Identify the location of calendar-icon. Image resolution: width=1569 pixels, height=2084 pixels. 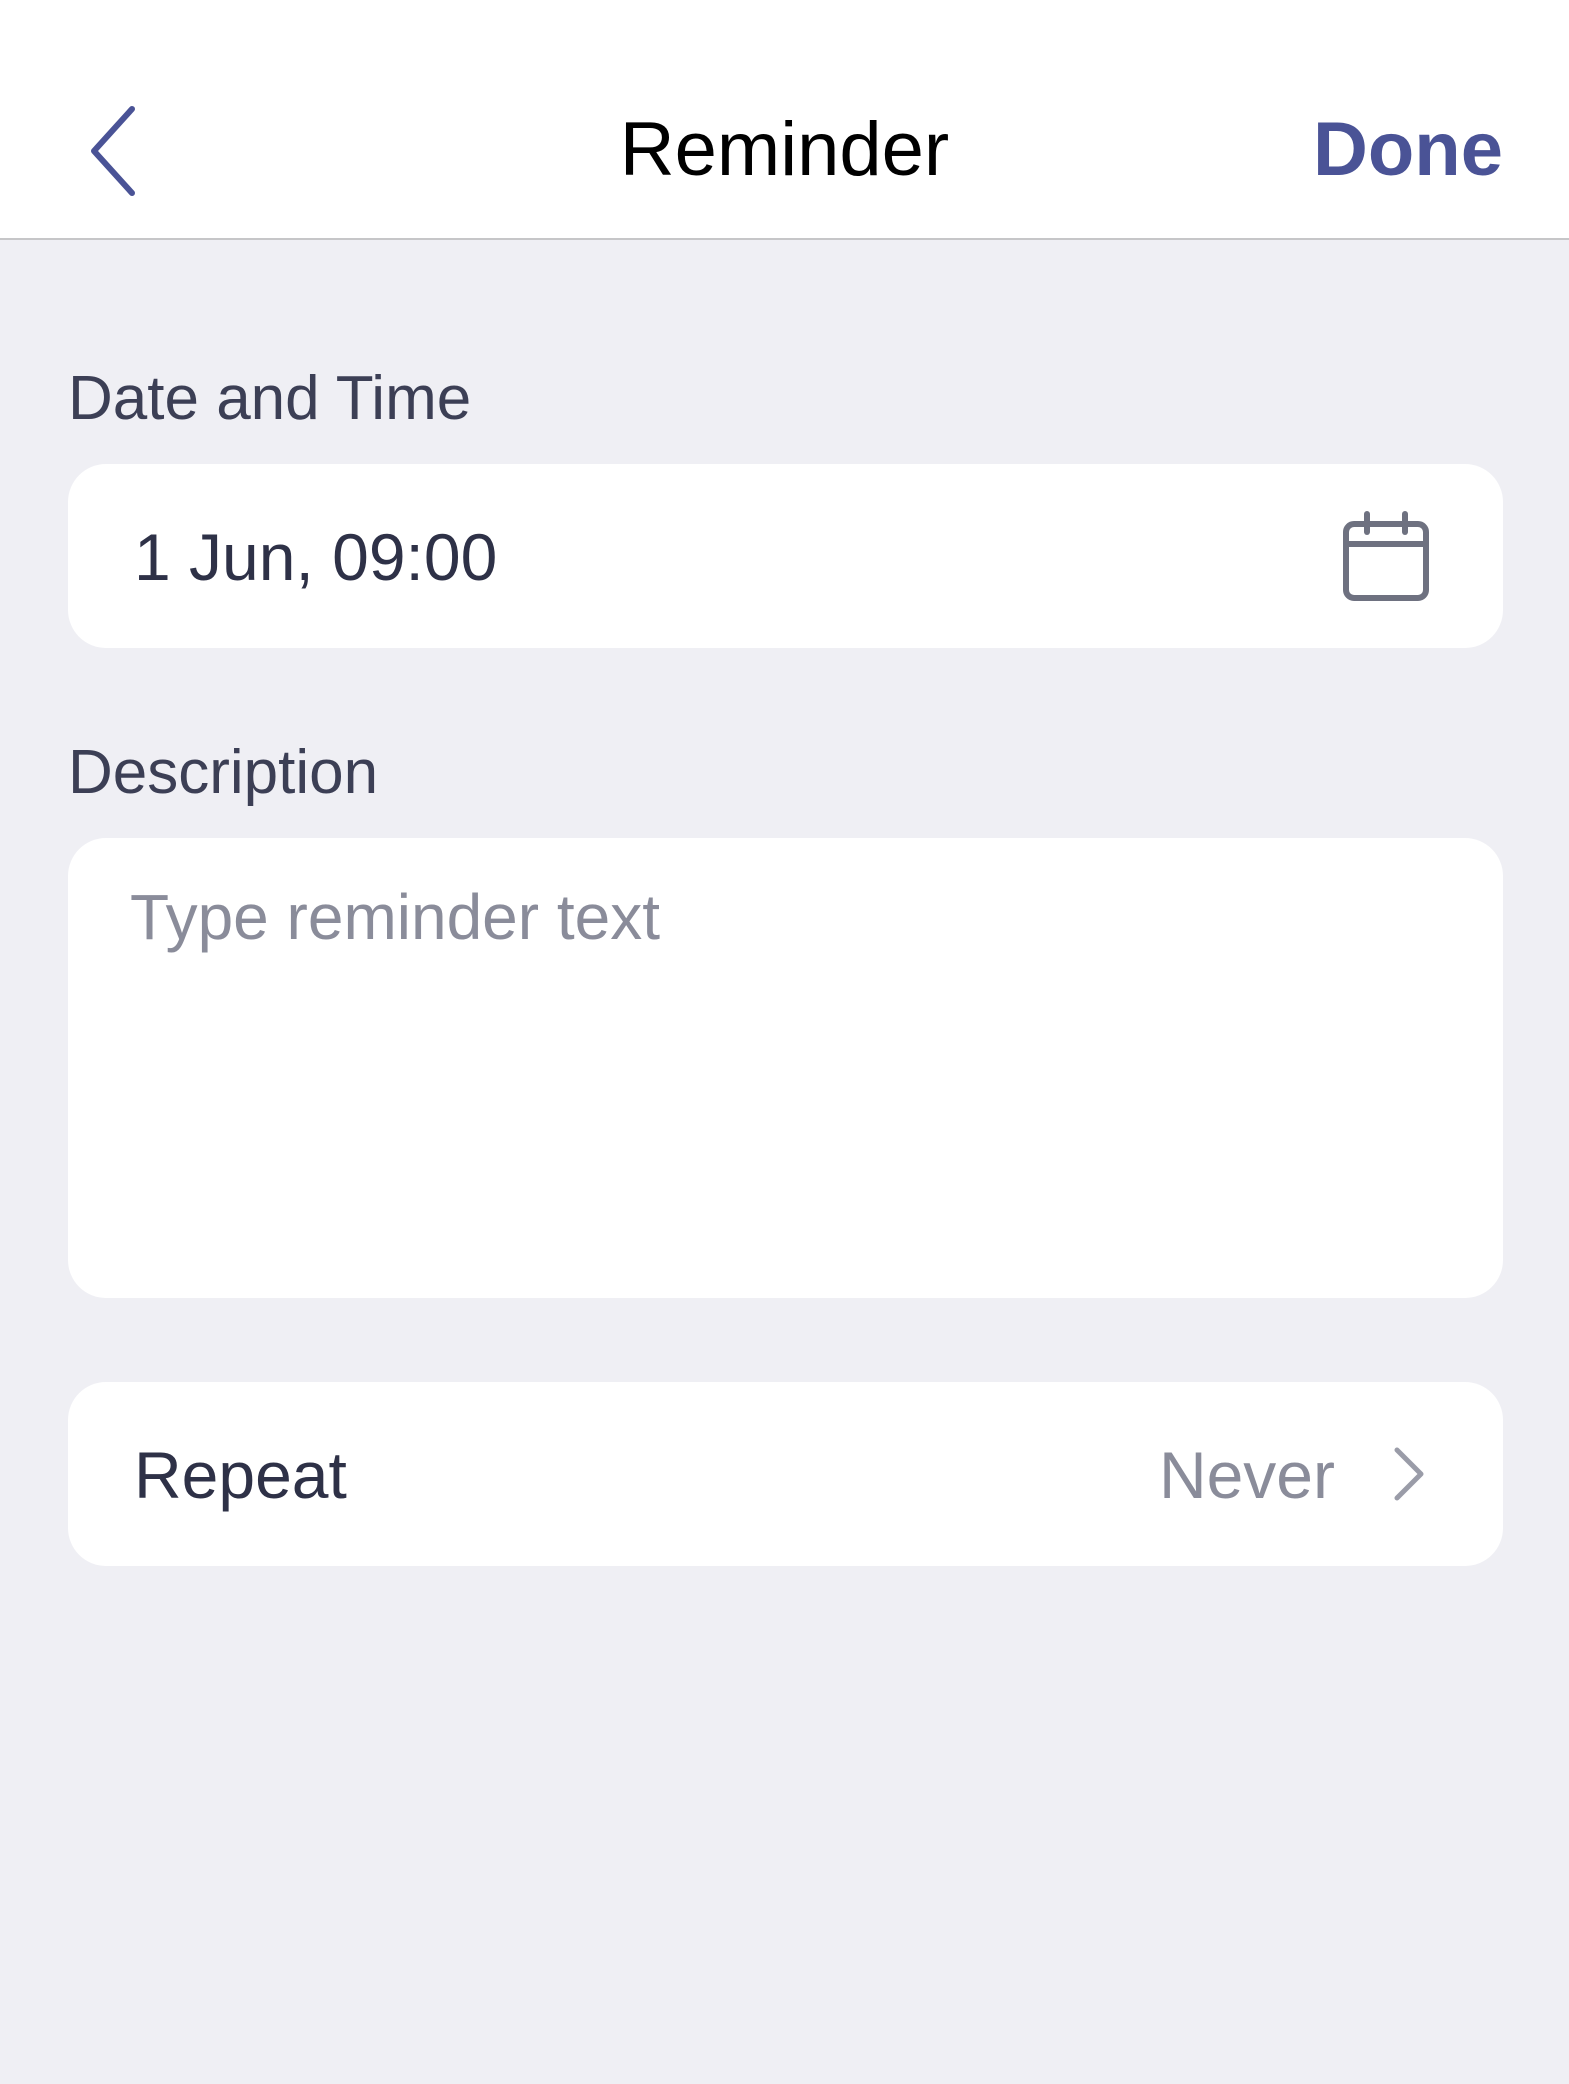
(1386, 557).